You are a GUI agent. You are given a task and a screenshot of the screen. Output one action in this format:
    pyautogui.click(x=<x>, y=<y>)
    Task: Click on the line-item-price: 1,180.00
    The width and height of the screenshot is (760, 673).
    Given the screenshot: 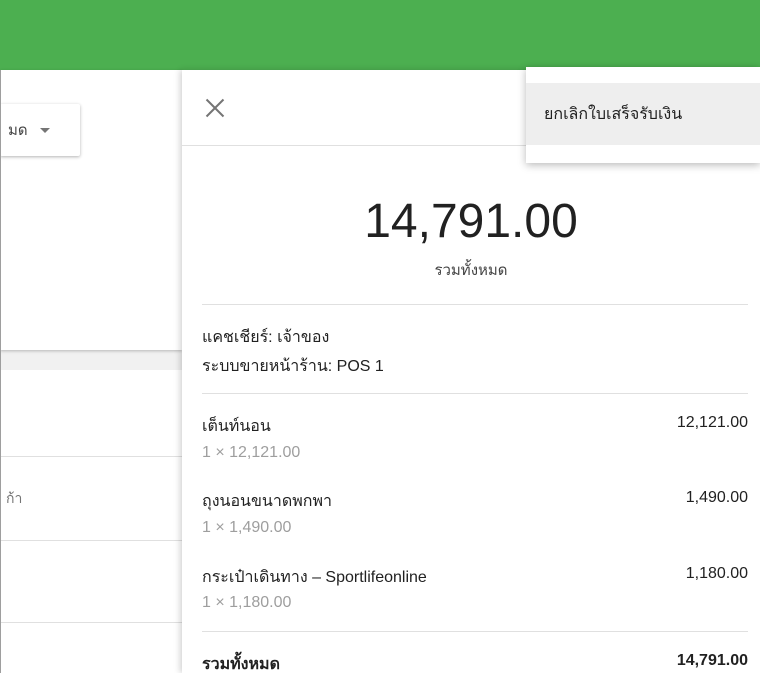 What is the action you would take?
    pyautogui.click(x=716, y=573)
    